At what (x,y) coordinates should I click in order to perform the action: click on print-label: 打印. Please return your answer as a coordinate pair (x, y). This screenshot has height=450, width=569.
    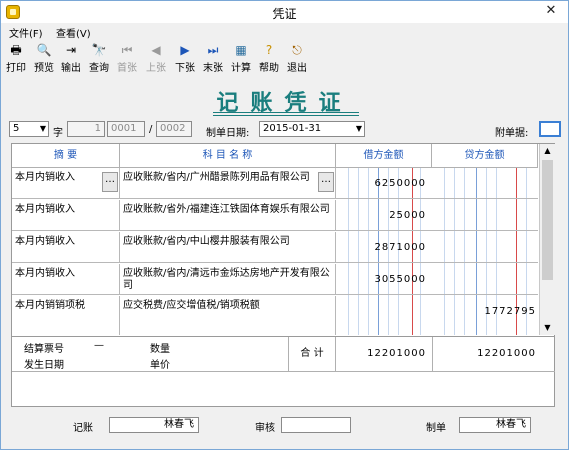
    Looking at the image, I should click on (16, 68).